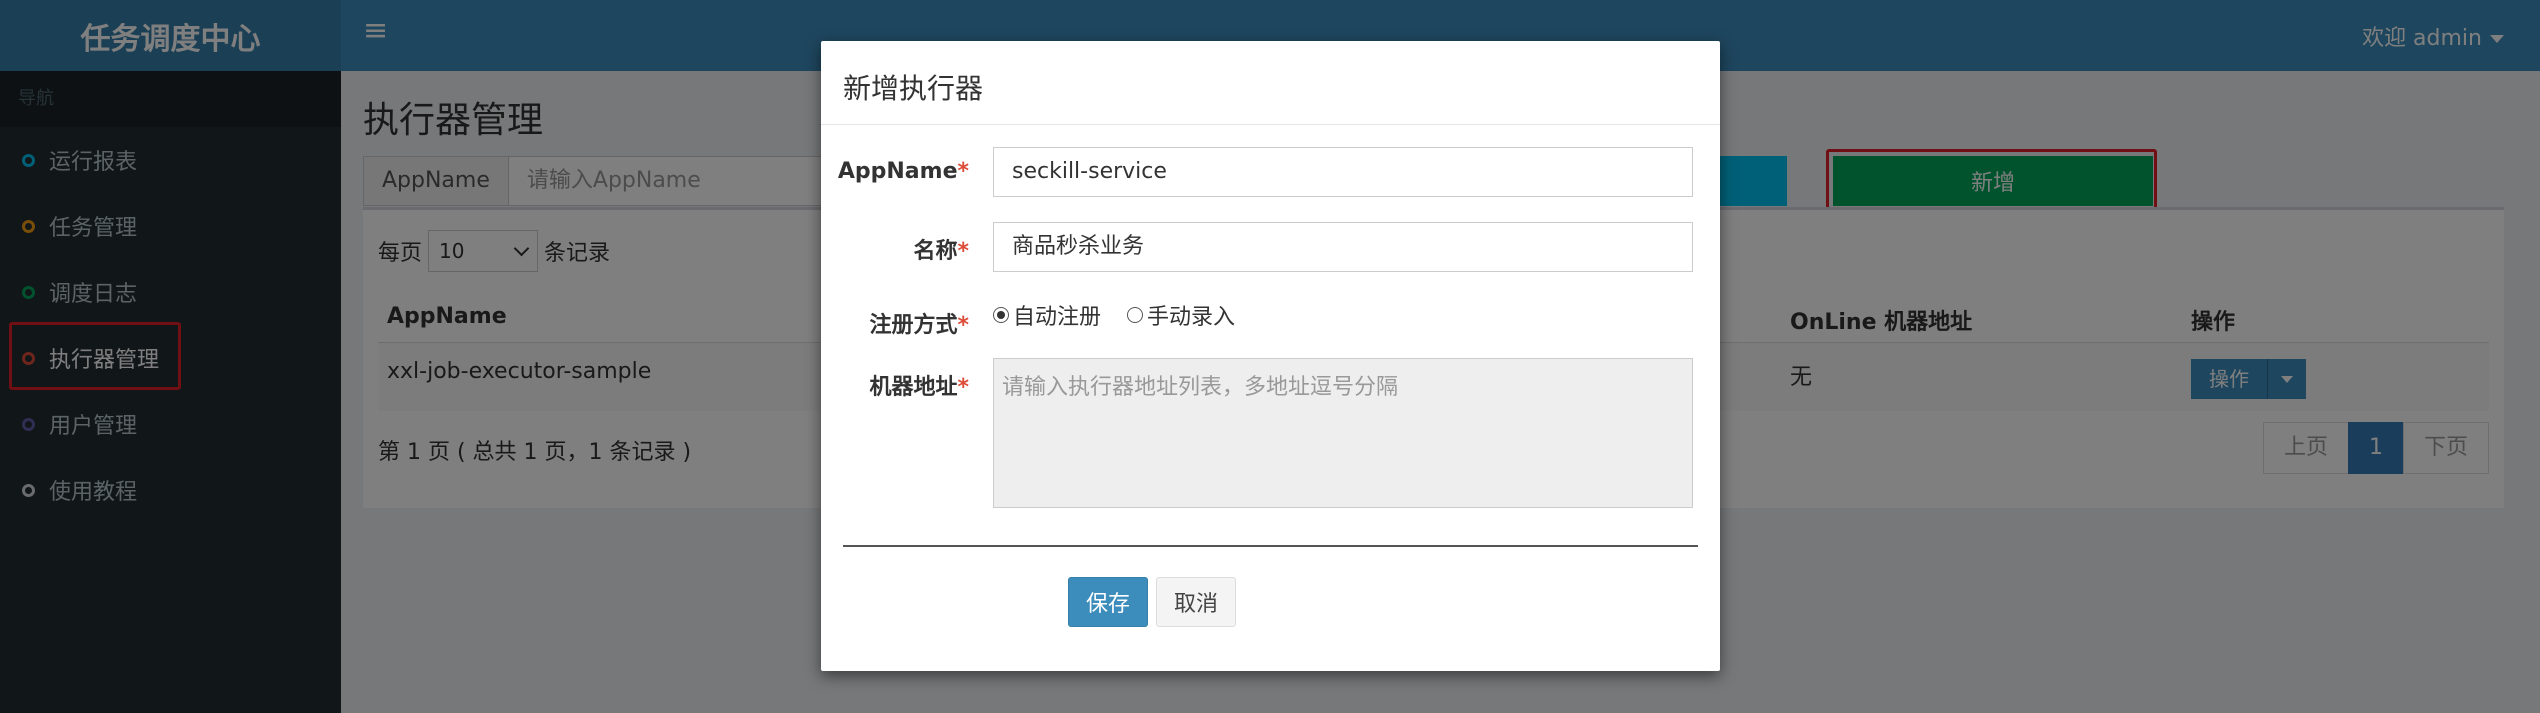 This screenshot has height=713, width=2540. I want to click on name-label-text: 名称, so click(935, 251).